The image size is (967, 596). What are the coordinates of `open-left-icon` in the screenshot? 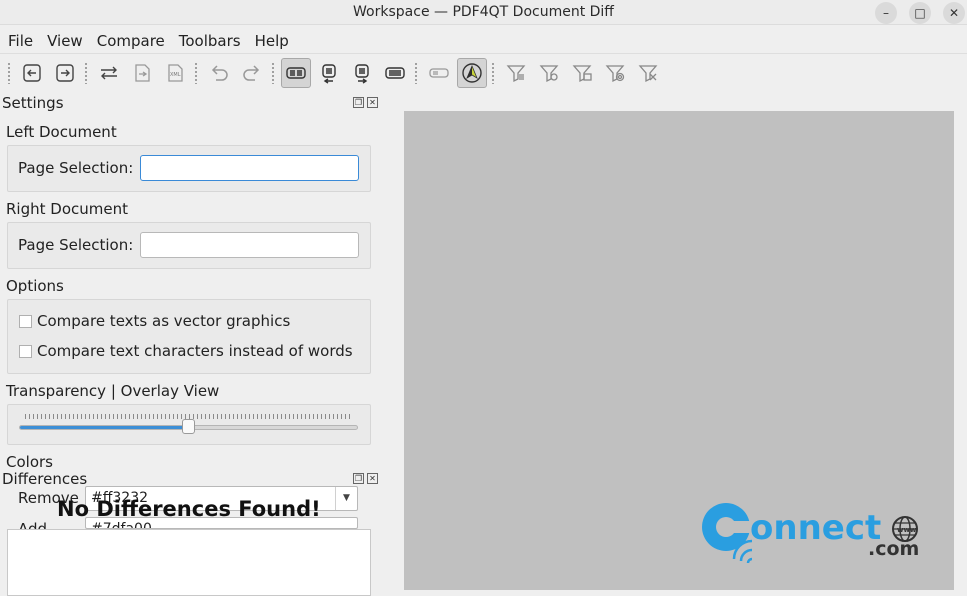 It's located at (31, 73).